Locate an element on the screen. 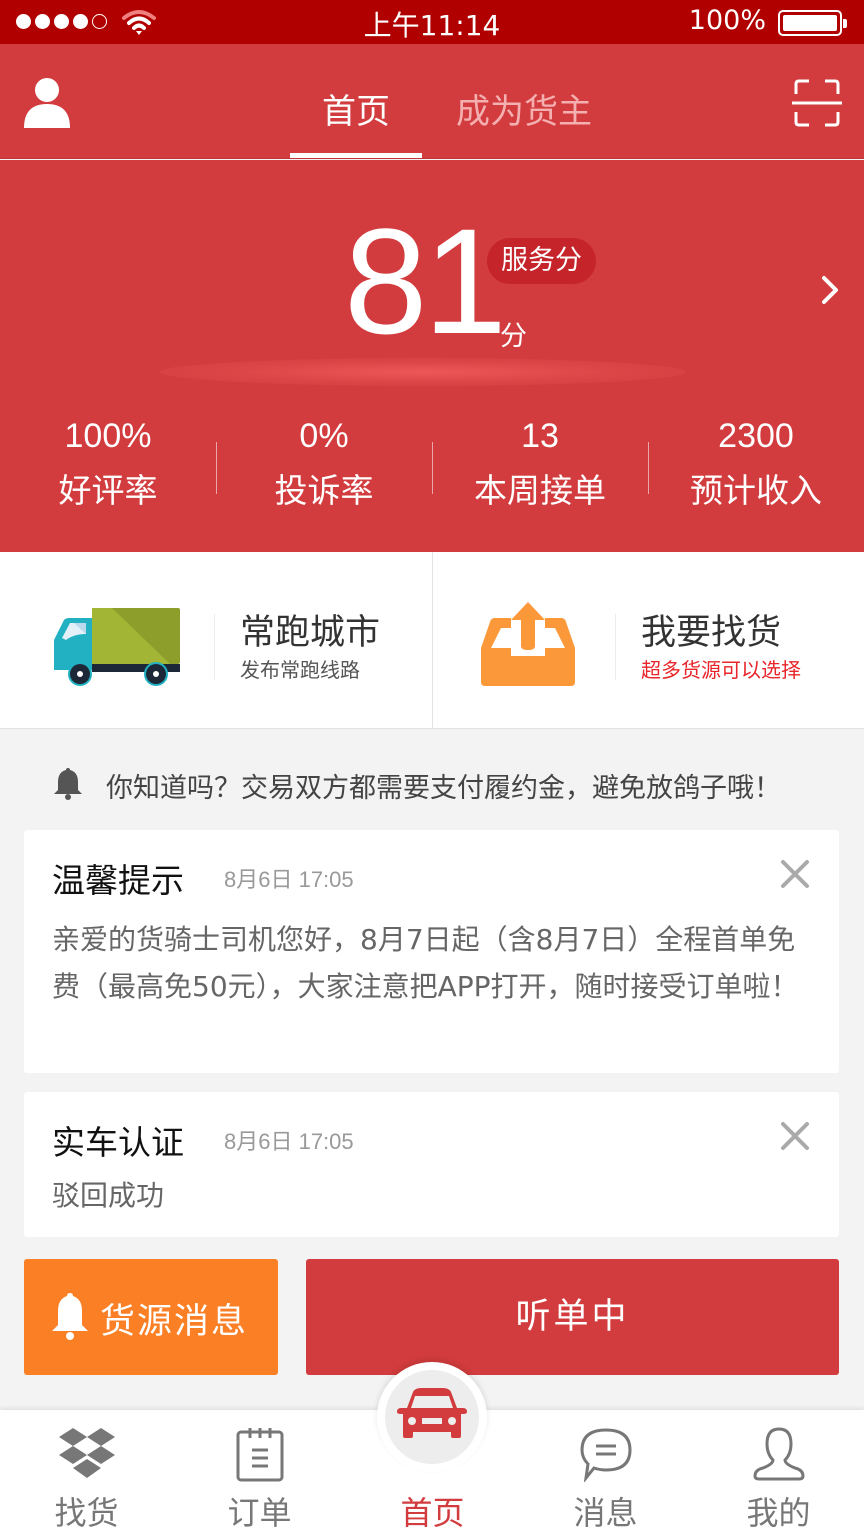  stat-value: 100% is located at coordinates (108, 436).